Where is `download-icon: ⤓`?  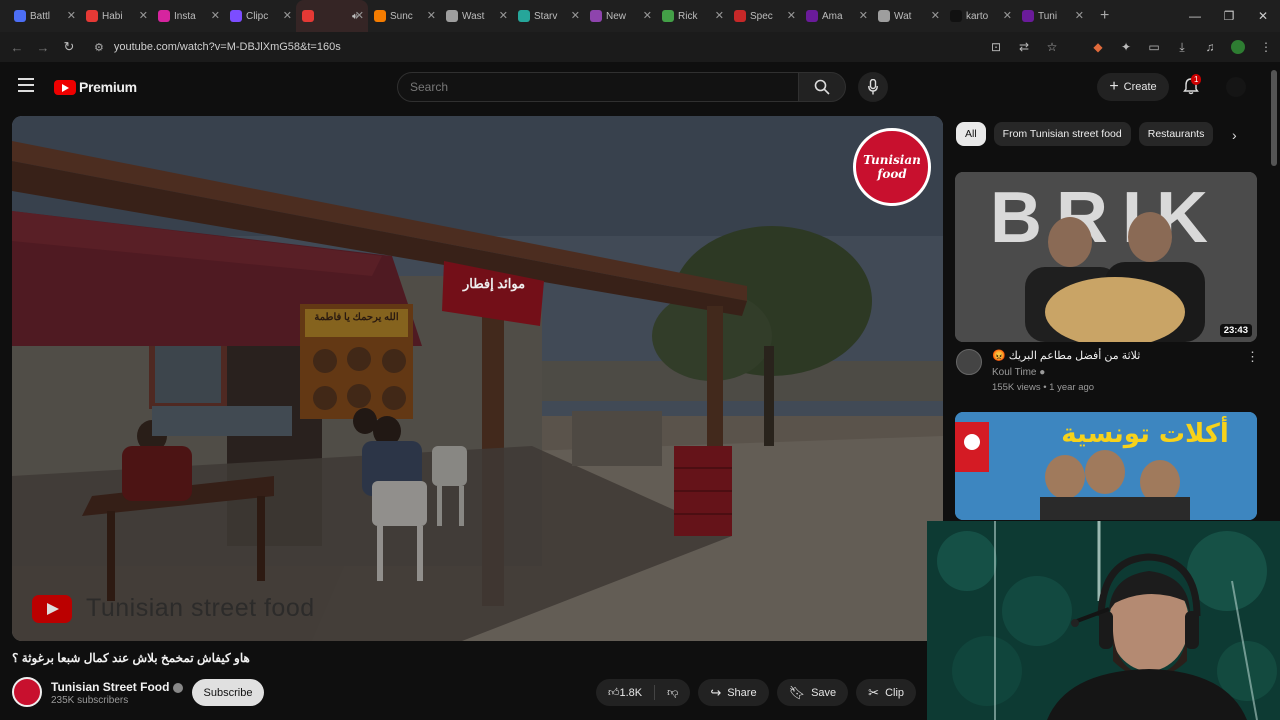 download-icon: ⤓ is located at coordinates (1182, 47).